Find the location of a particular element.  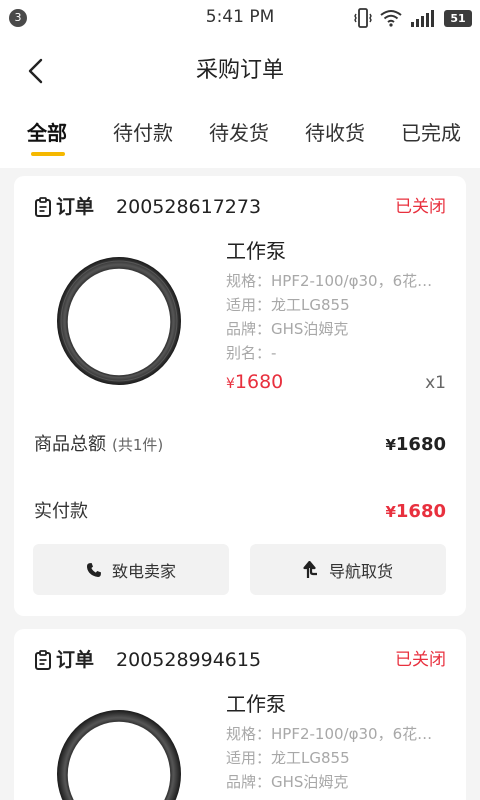

status-icons: 51 is located at coordinates (413, 18).